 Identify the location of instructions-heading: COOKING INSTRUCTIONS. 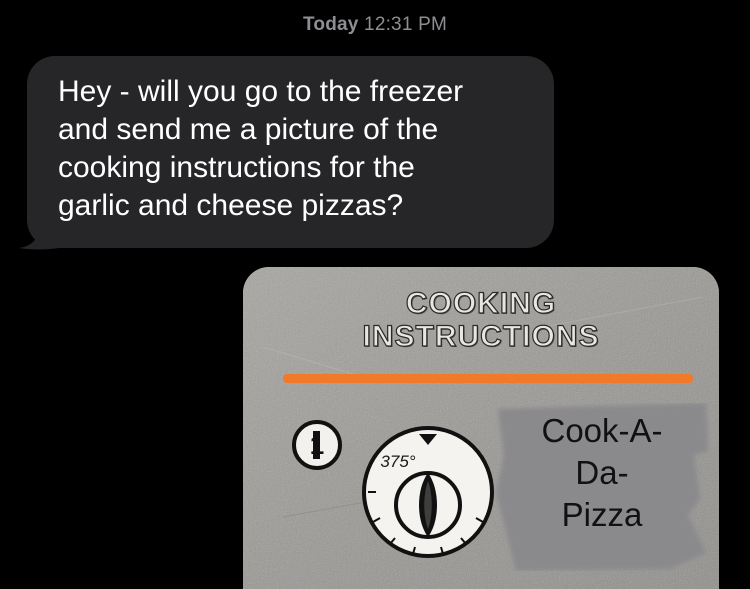
(481, 319).